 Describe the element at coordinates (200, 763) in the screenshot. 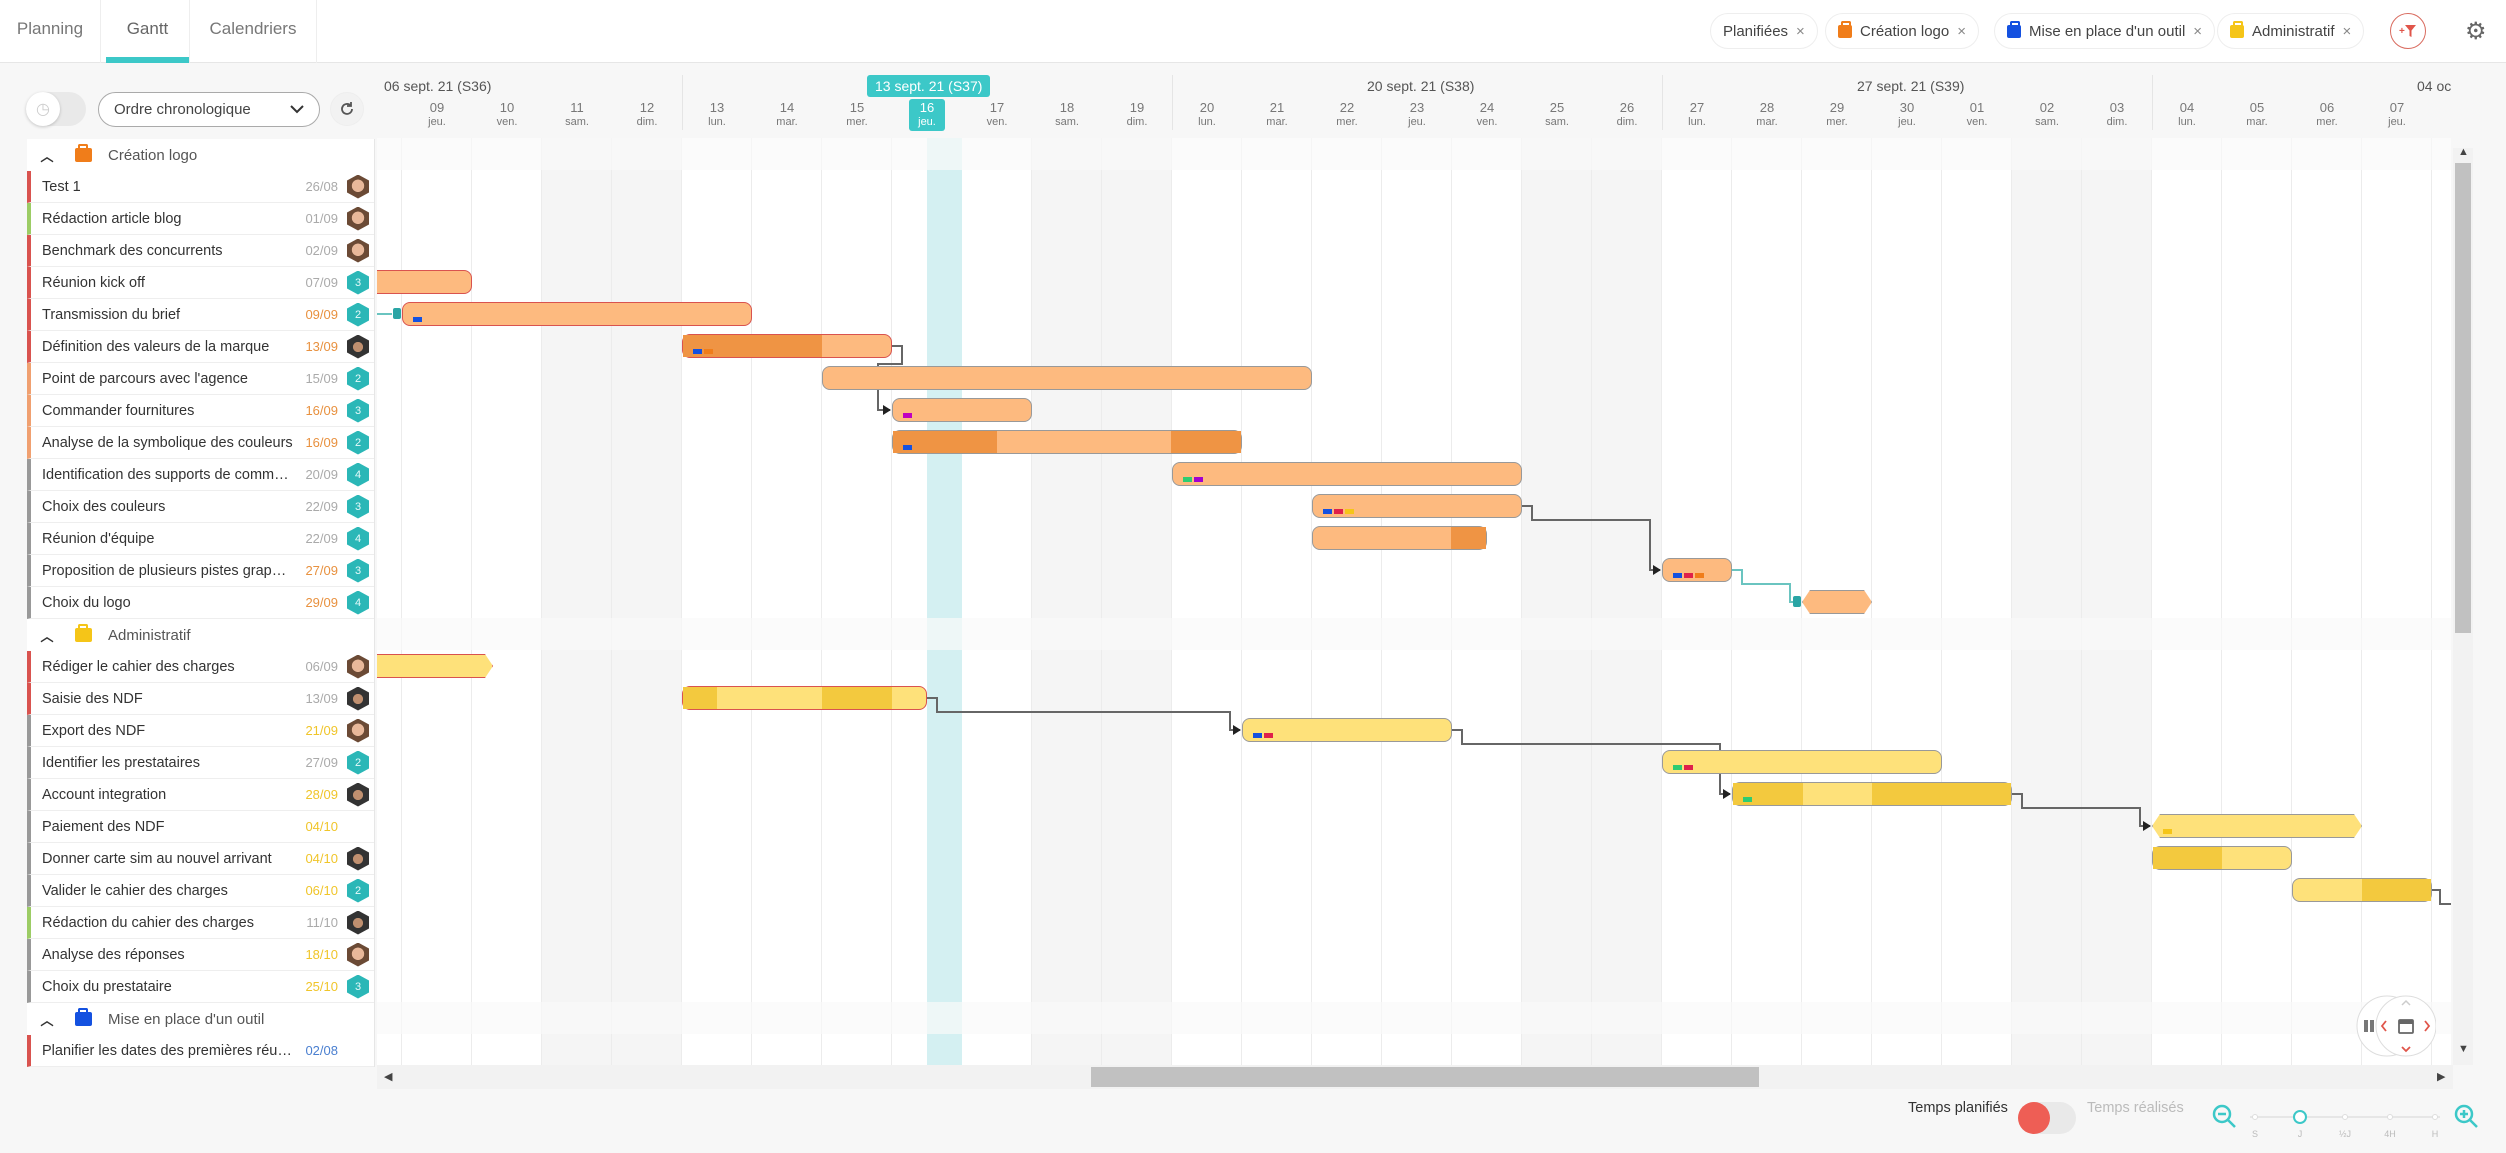

I see `task-row: Identifier les prestataires 27/09 2` at that location.